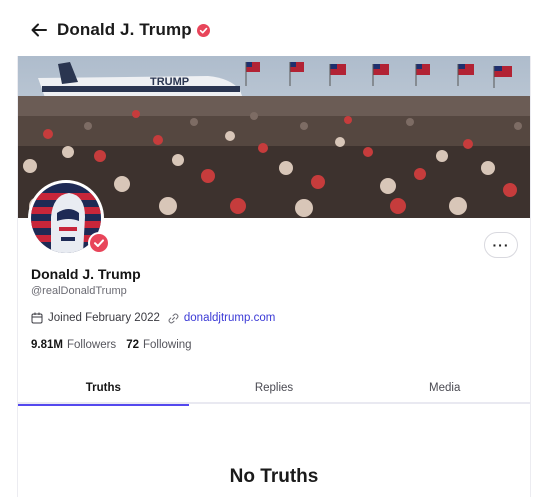 The height and width of the screenshot is (497, 550). Describe the element at coordinates (167, 345) in the screenshot. I see `following-label: Following` at that location.